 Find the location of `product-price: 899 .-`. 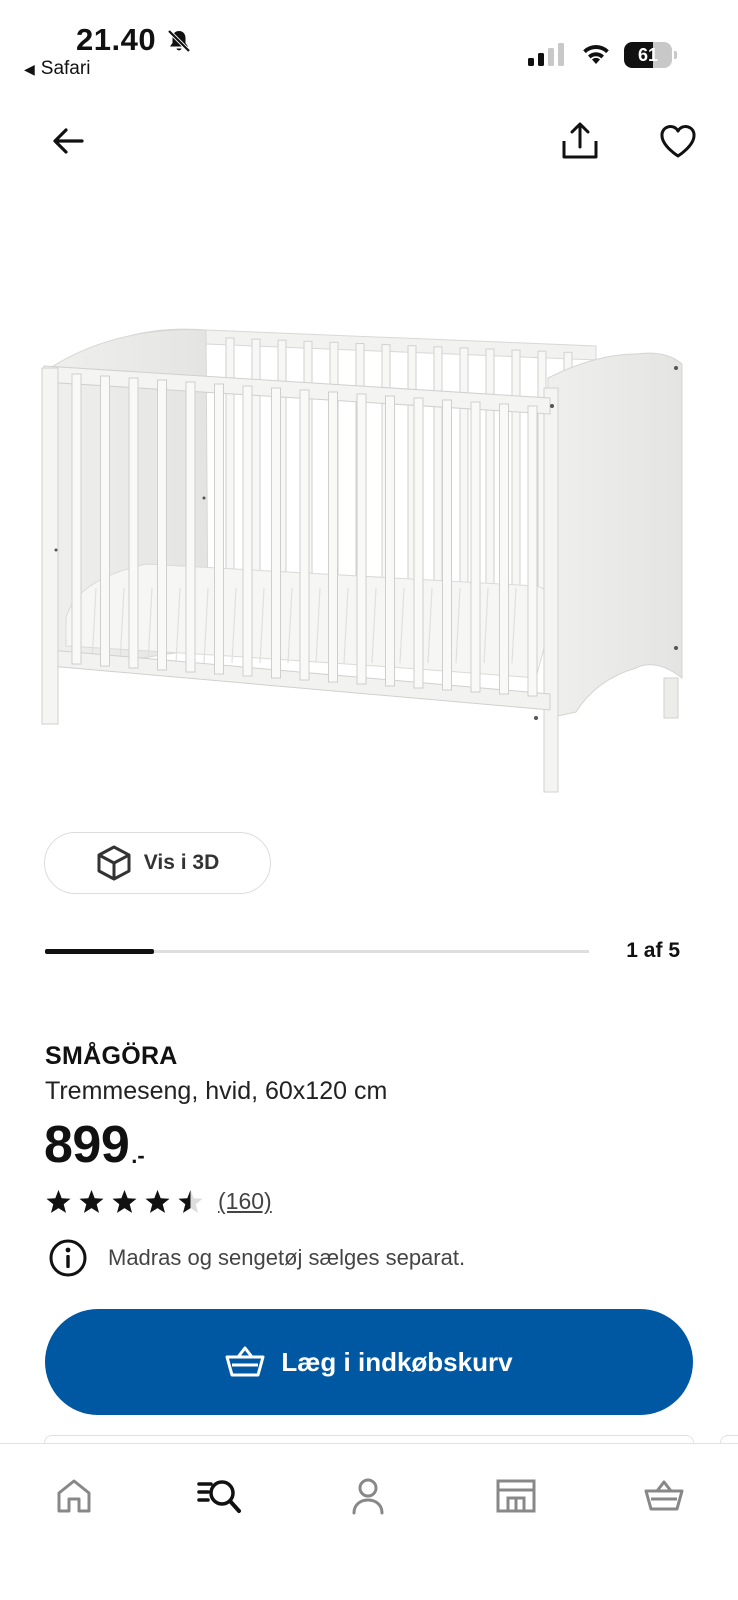

product-price: 899 .- is located at coordinates (94, 1145).